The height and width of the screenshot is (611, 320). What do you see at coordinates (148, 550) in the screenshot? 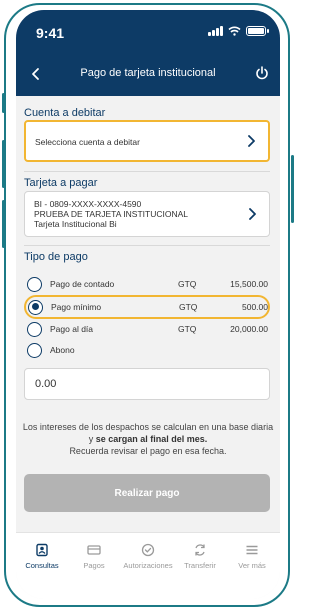
I see `check-circle-icon` at bounding box center [148, 550].